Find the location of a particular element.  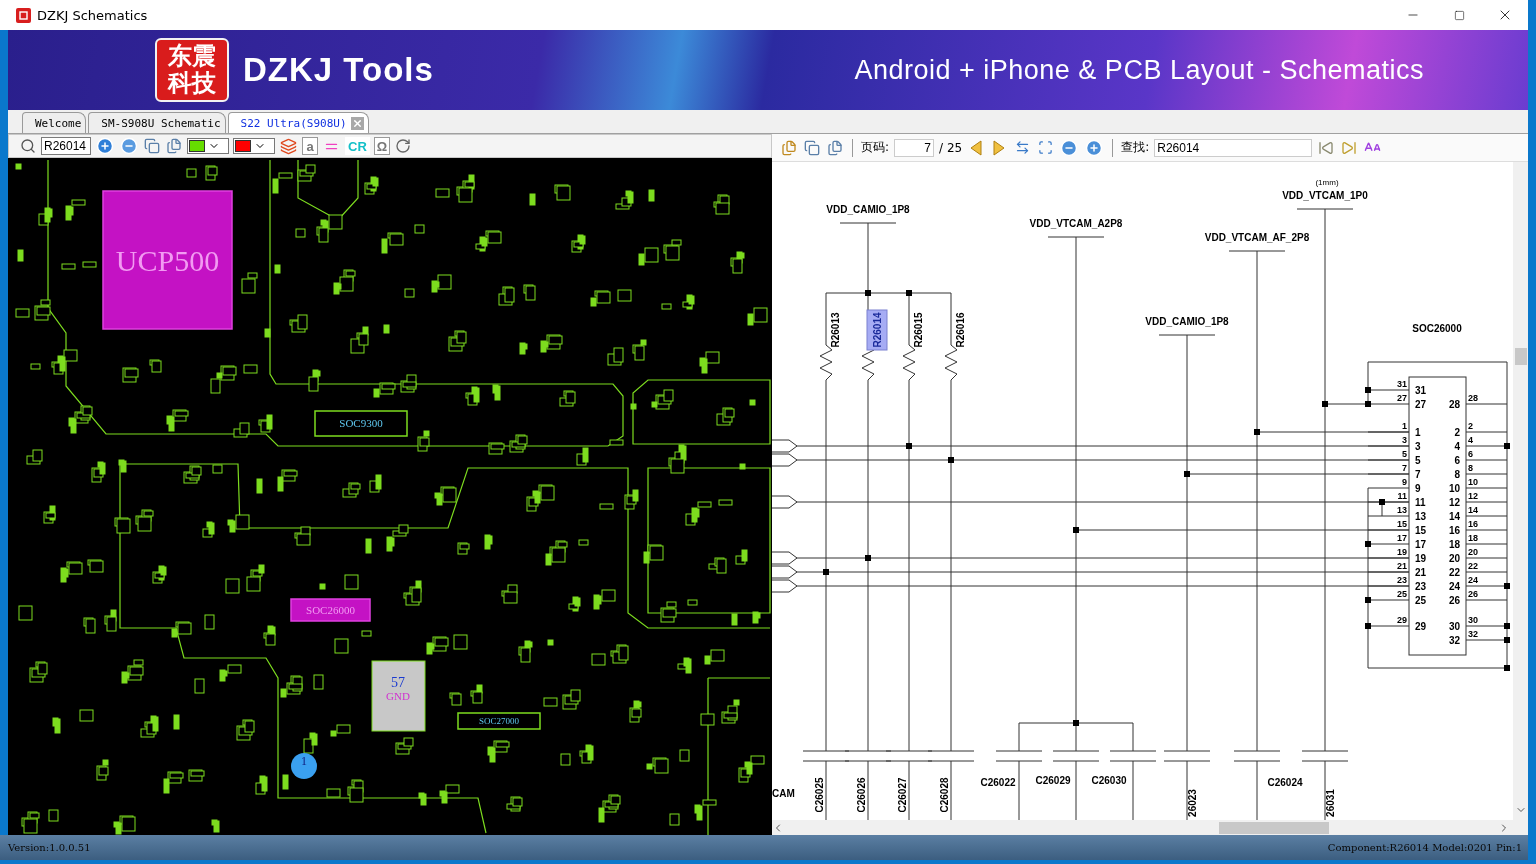

rotate-icon is located at coordinates (403, 146).